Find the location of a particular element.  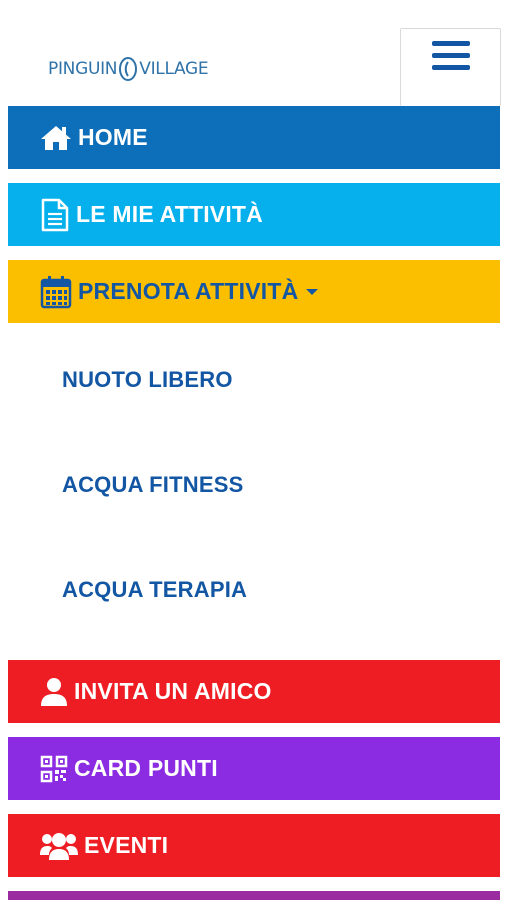

menu-item-label: HOME is located at coordinates (113, 137).